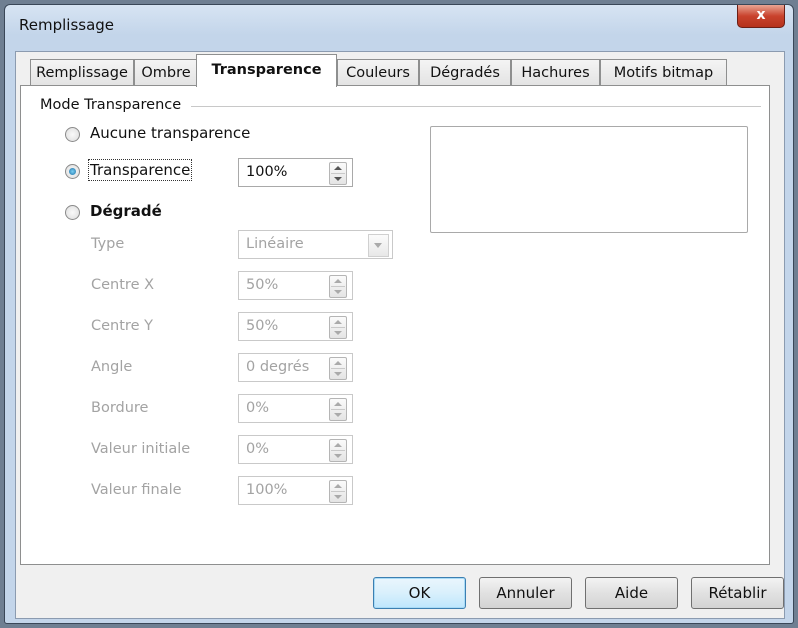  What do you see at coordinates (338, 173) in the screenshot?
I see `transparency-spin-buttons` at bounding box center [338, 173].